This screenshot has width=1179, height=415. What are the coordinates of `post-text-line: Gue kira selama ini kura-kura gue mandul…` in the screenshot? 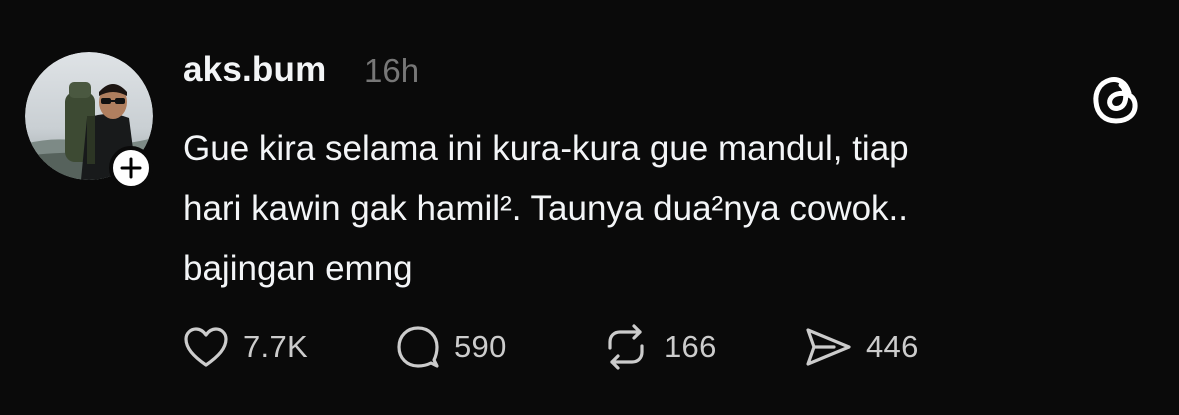 It's located at (546, 148).